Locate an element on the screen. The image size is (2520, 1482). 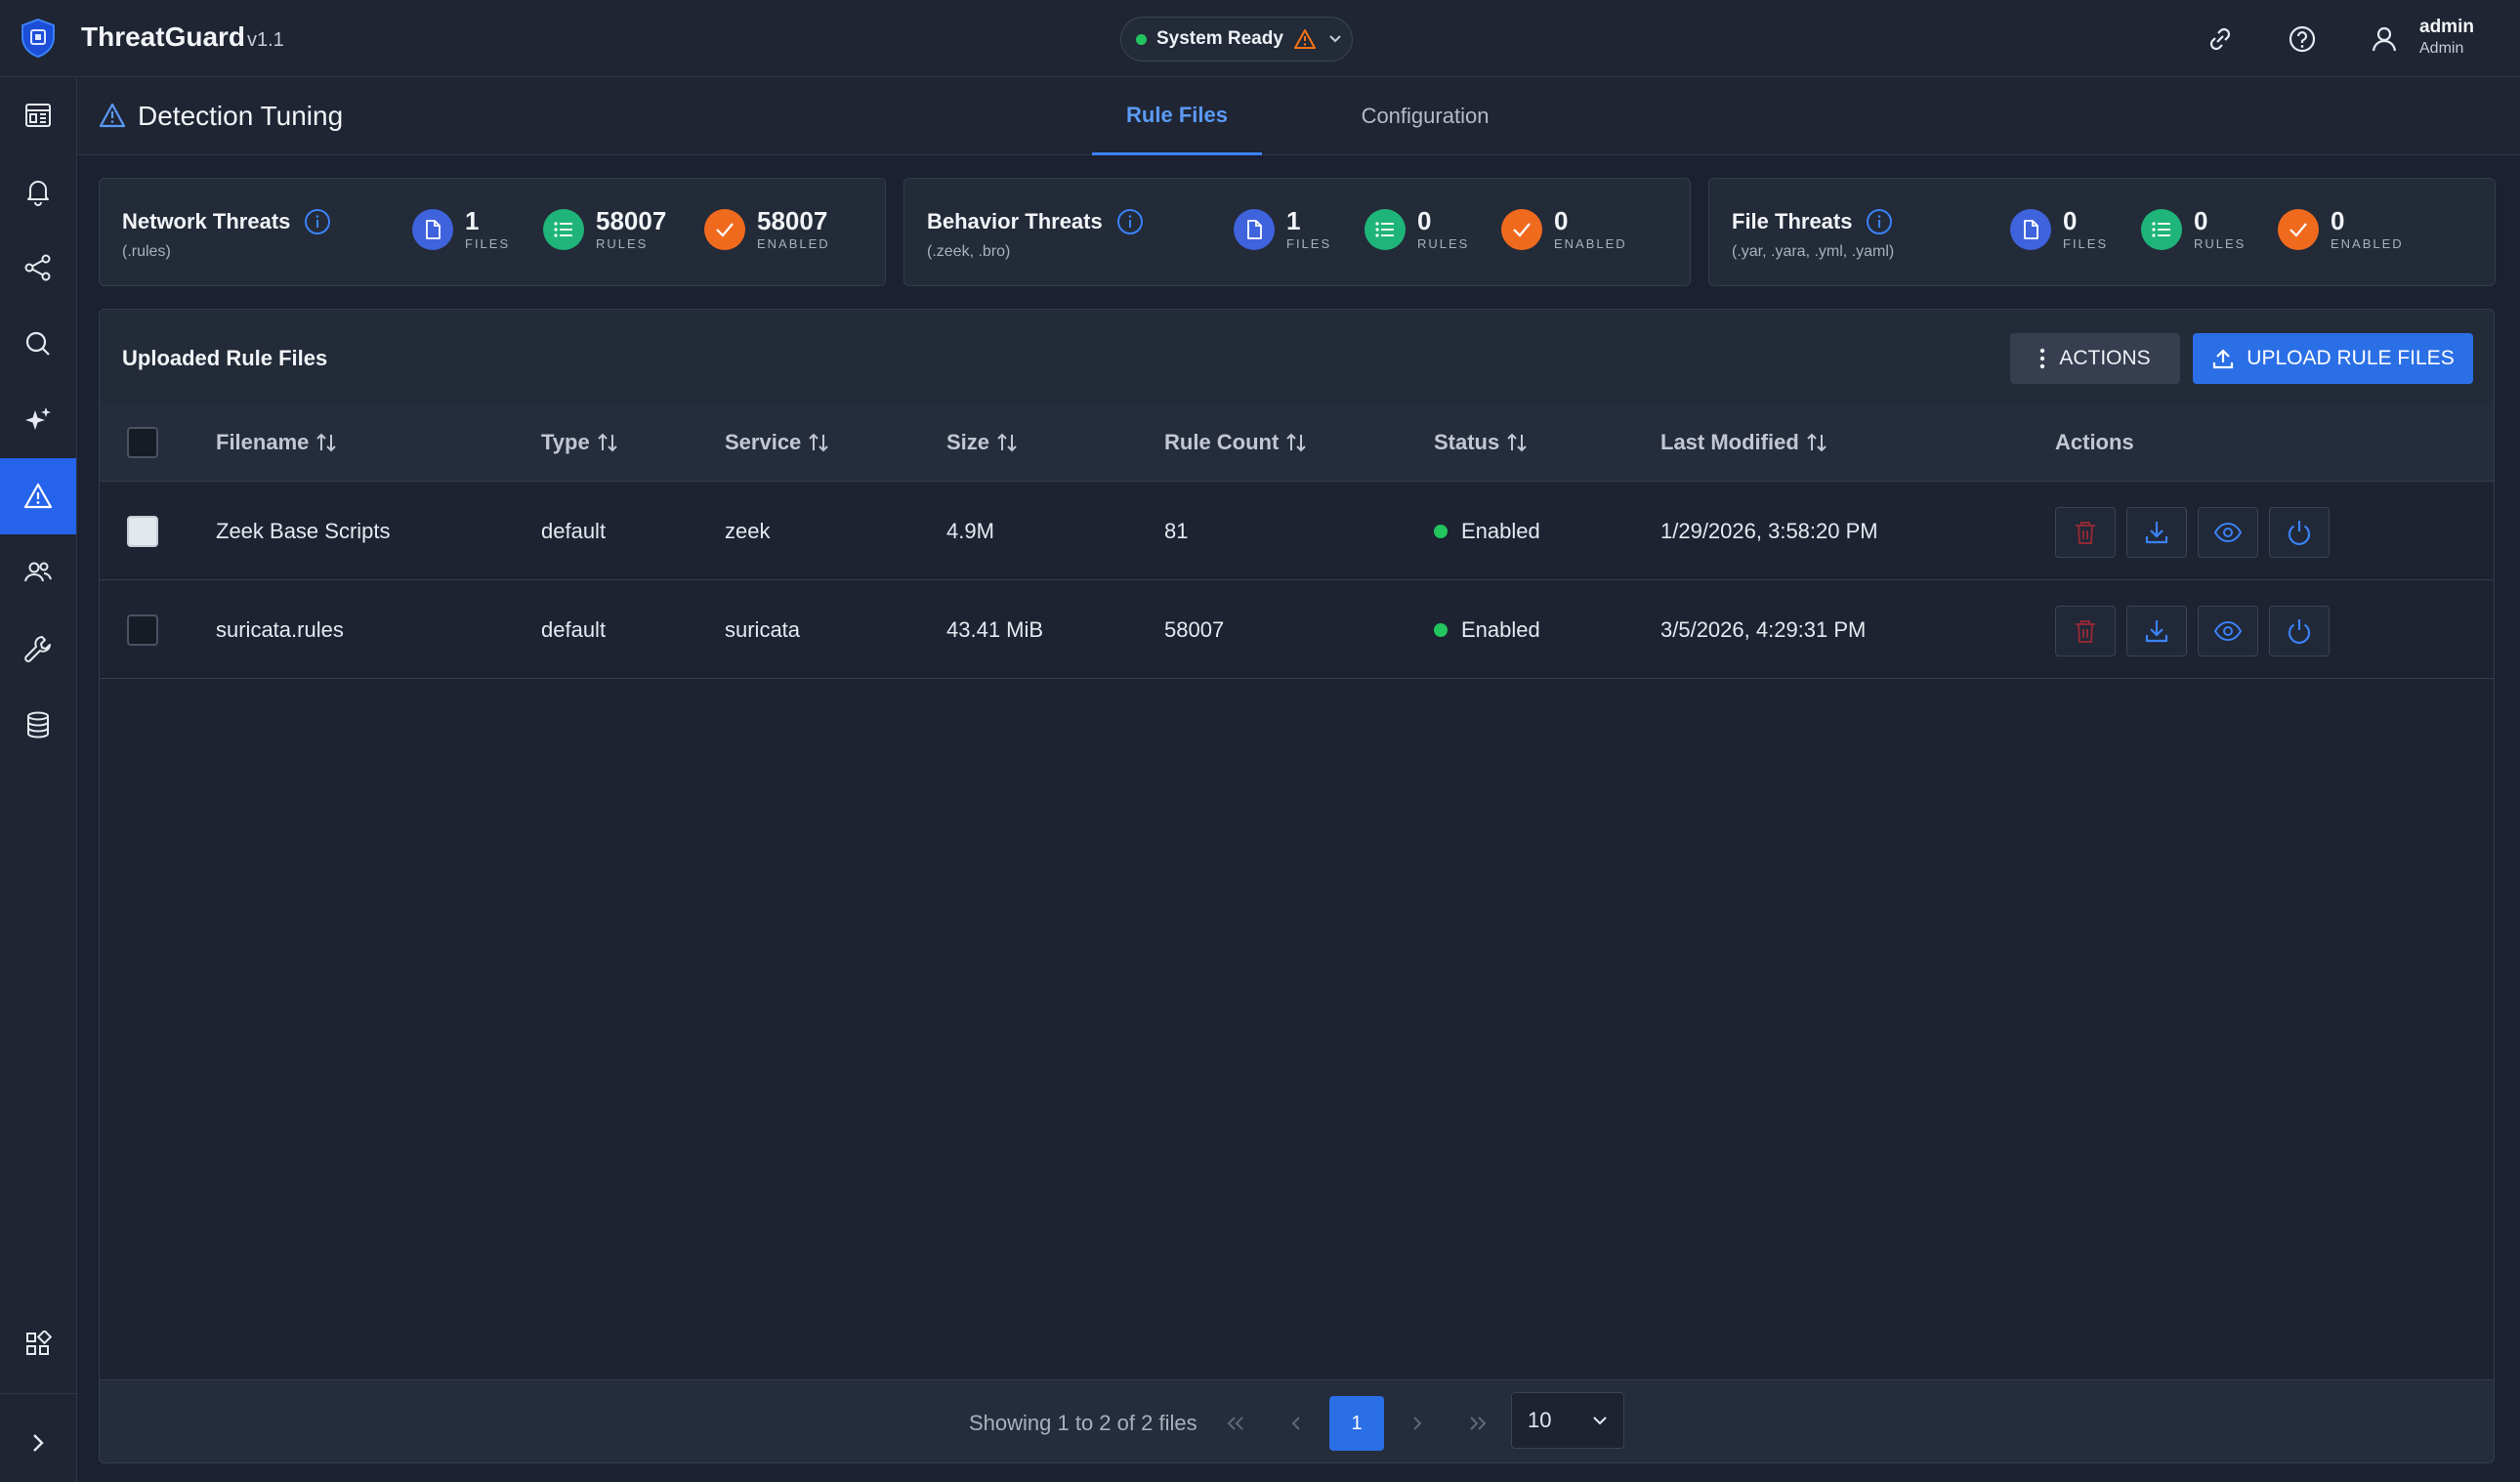
stat-files: 1 FILES is located at coordinates (1282, 230).